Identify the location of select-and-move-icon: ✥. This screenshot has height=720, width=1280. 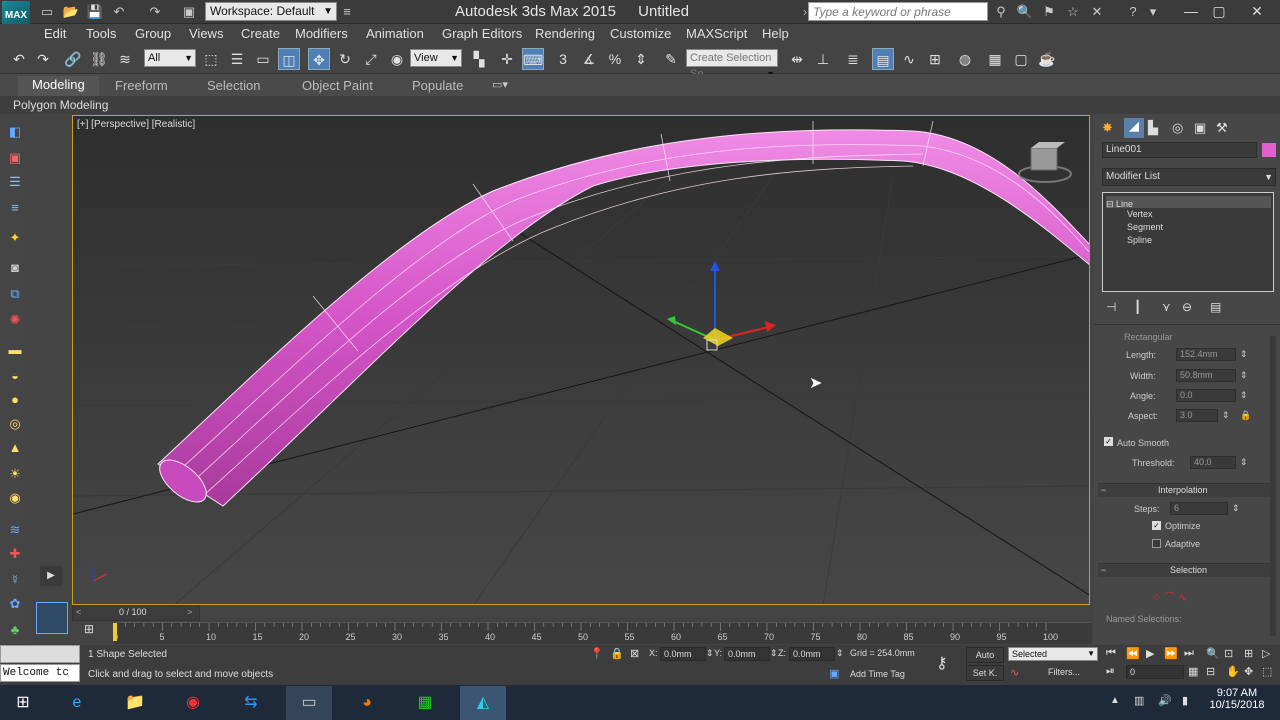
(319, 59).